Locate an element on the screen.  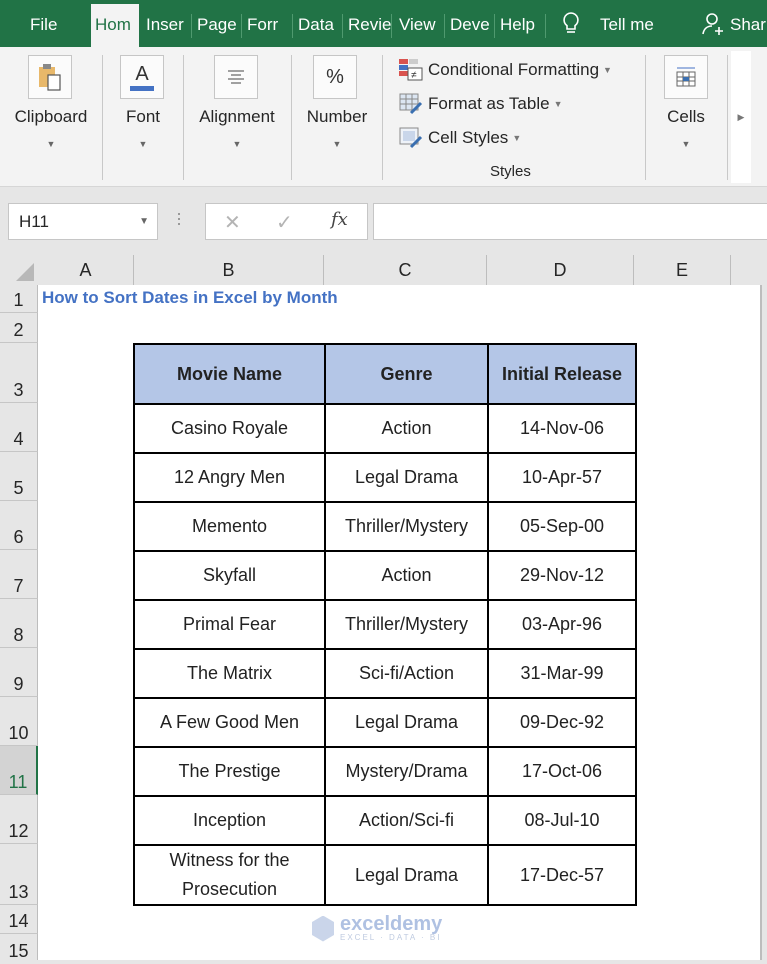
number-group: % Number ▼ is located at coordinates (337, 115).